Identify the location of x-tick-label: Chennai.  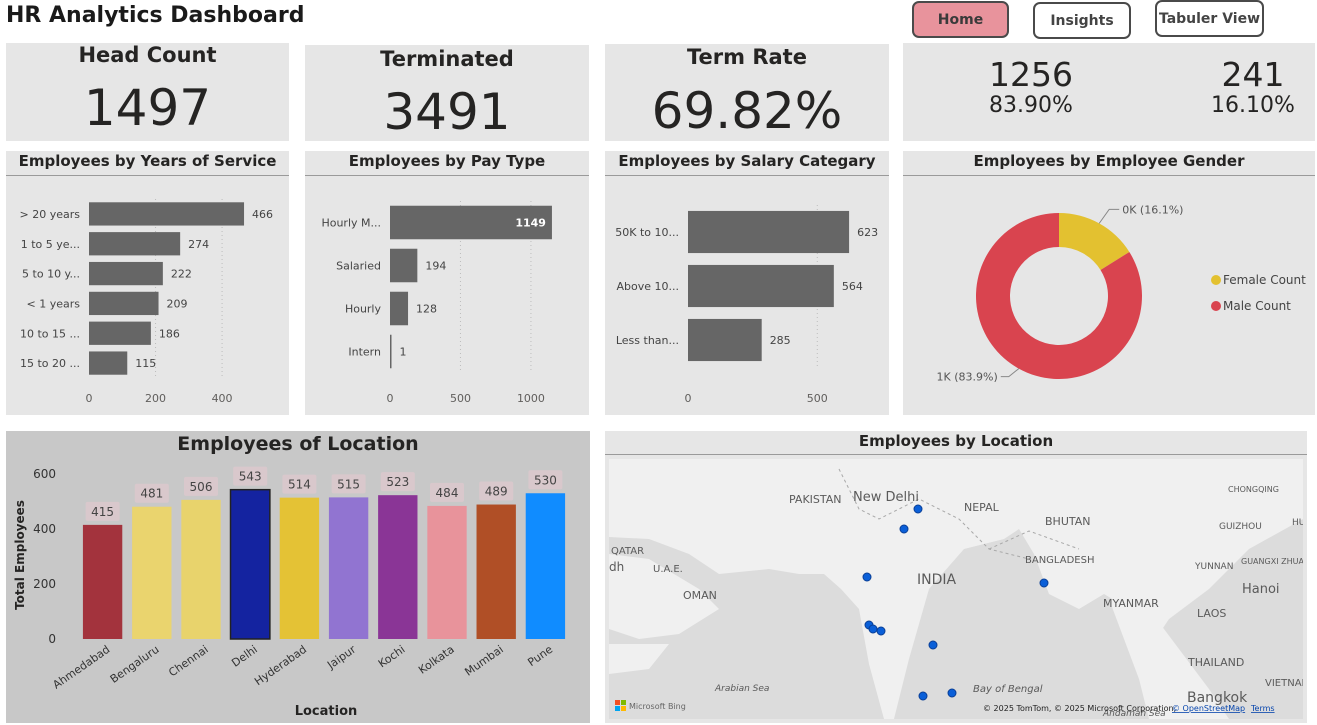
(188, 661).